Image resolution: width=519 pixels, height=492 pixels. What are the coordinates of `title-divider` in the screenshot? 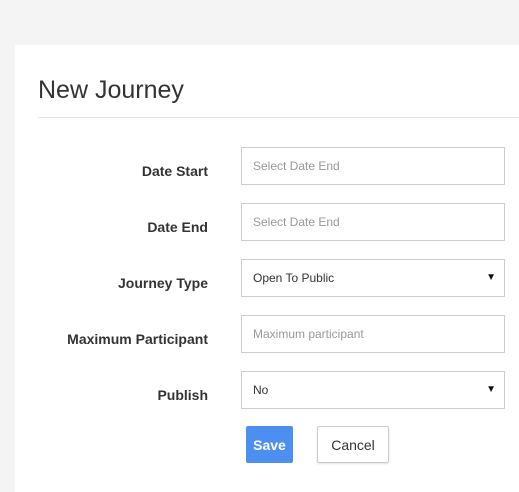 It's located at (278, 117).